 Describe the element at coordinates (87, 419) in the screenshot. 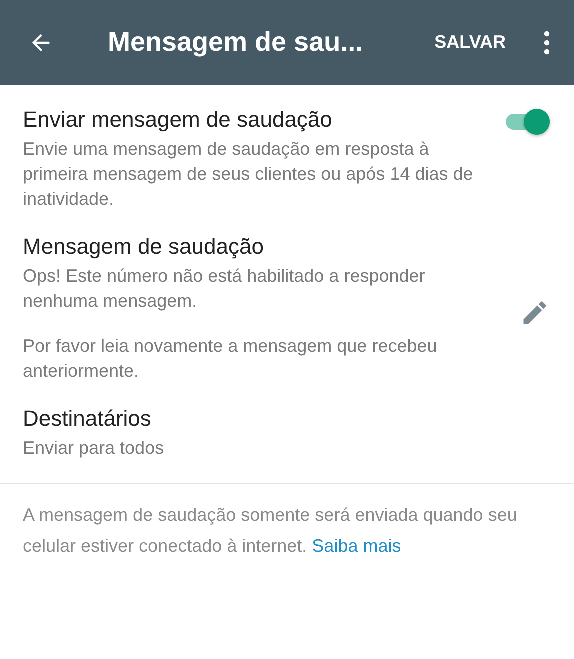

I see `setting-title: Destinatários` at that location.